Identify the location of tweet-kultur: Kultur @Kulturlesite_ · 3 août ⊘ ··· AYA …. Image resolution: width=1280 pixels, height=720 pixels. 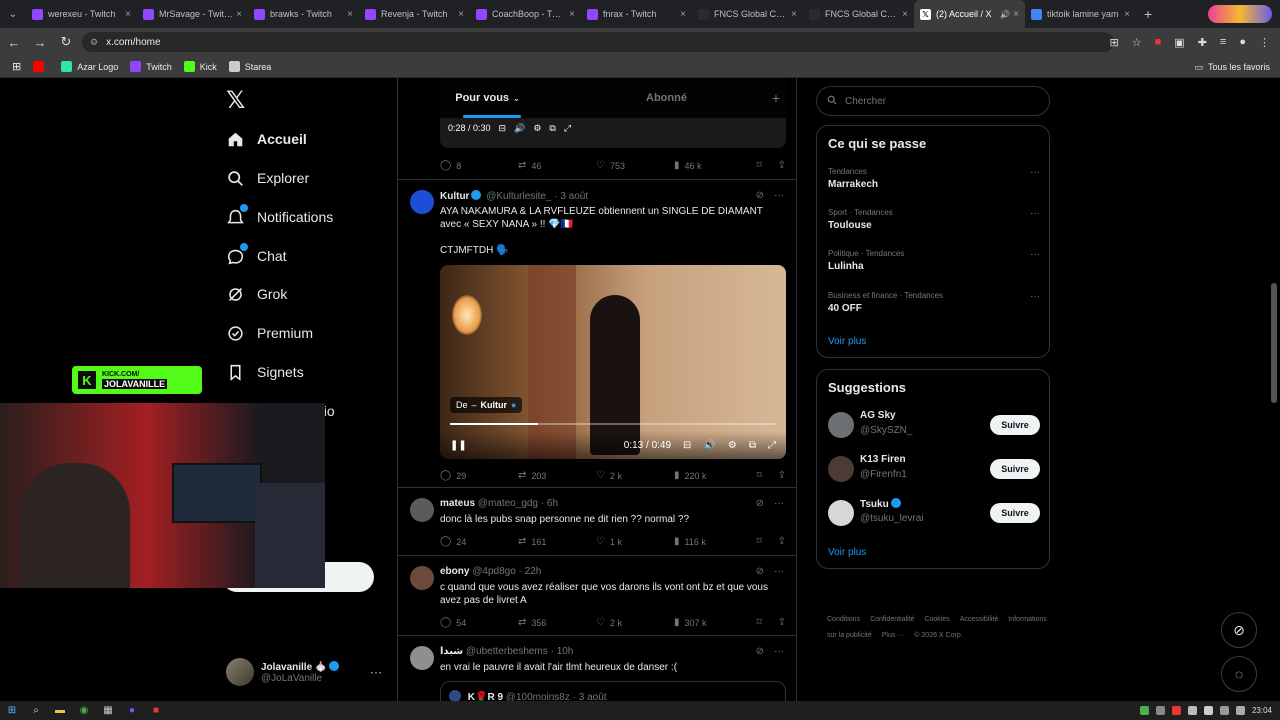
(597, 334).